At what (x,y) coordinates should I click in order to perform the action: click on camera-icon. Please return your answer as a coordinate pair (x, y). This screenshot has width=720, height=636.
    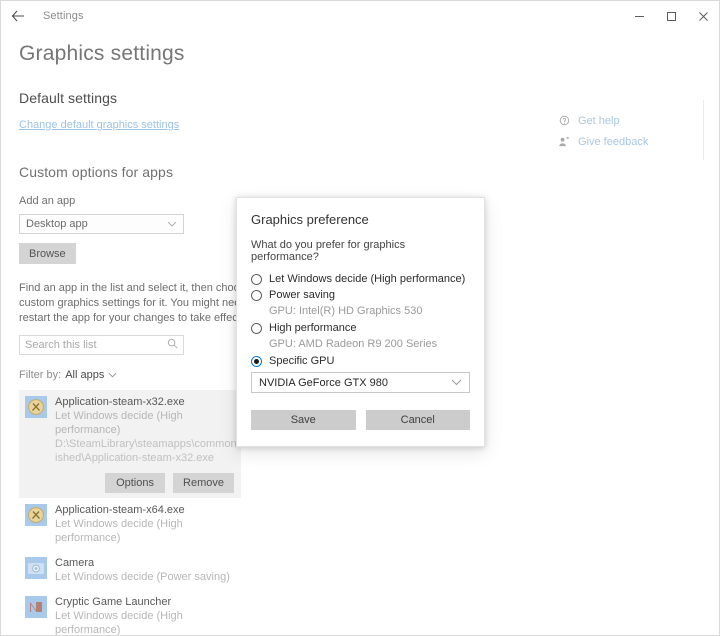
    Looking at the image, I should click on (36, 568).